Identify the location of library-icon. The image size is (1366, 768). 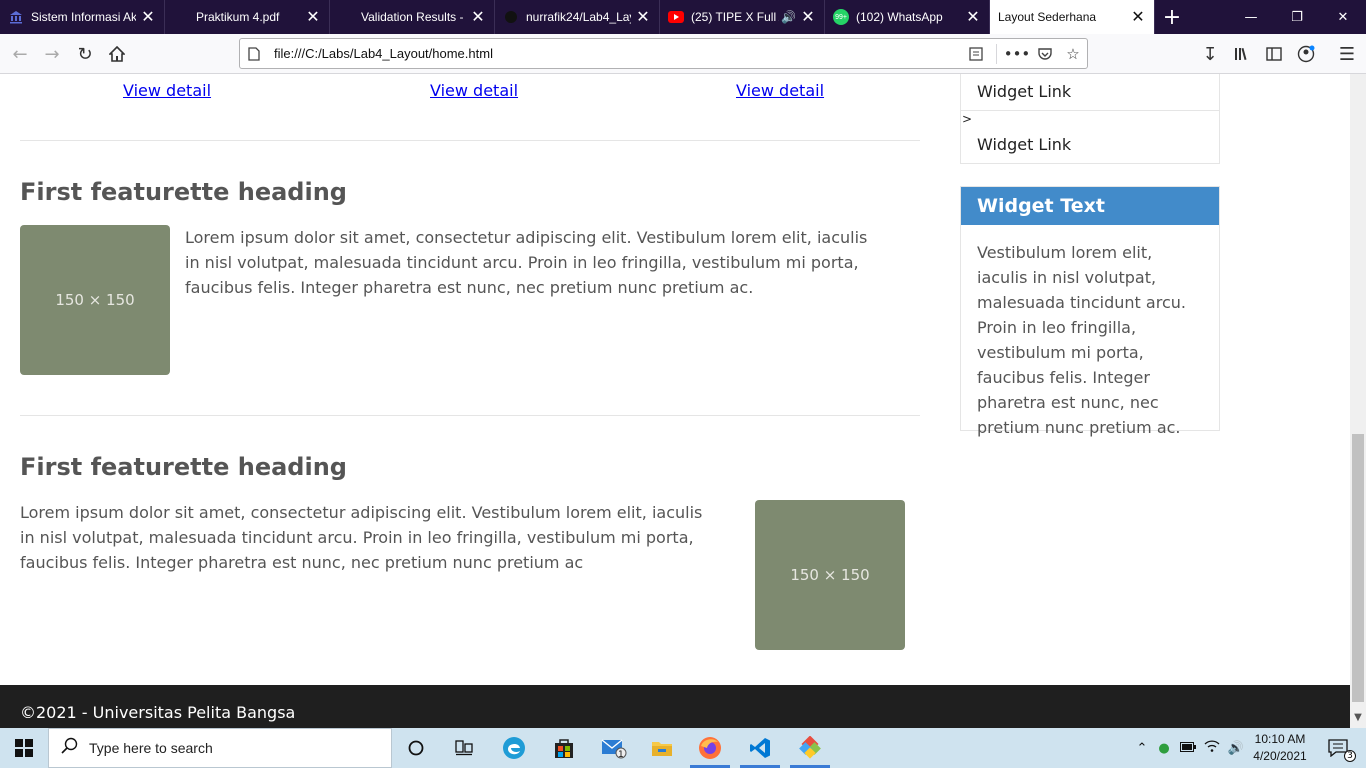
(1242, 54).